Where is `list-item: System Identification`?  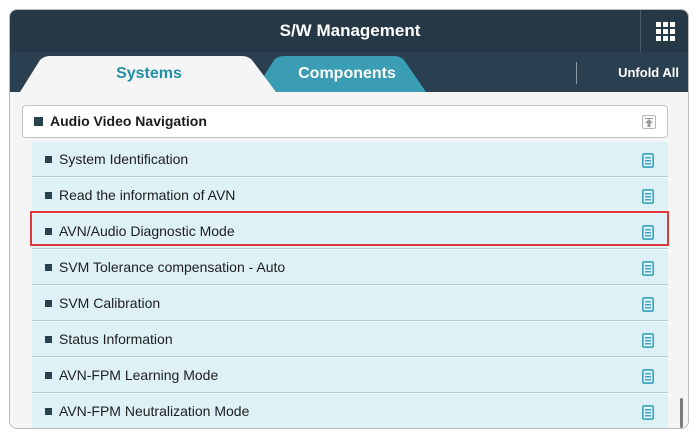
list-item: System Identification is located at coordinates (350, 159).